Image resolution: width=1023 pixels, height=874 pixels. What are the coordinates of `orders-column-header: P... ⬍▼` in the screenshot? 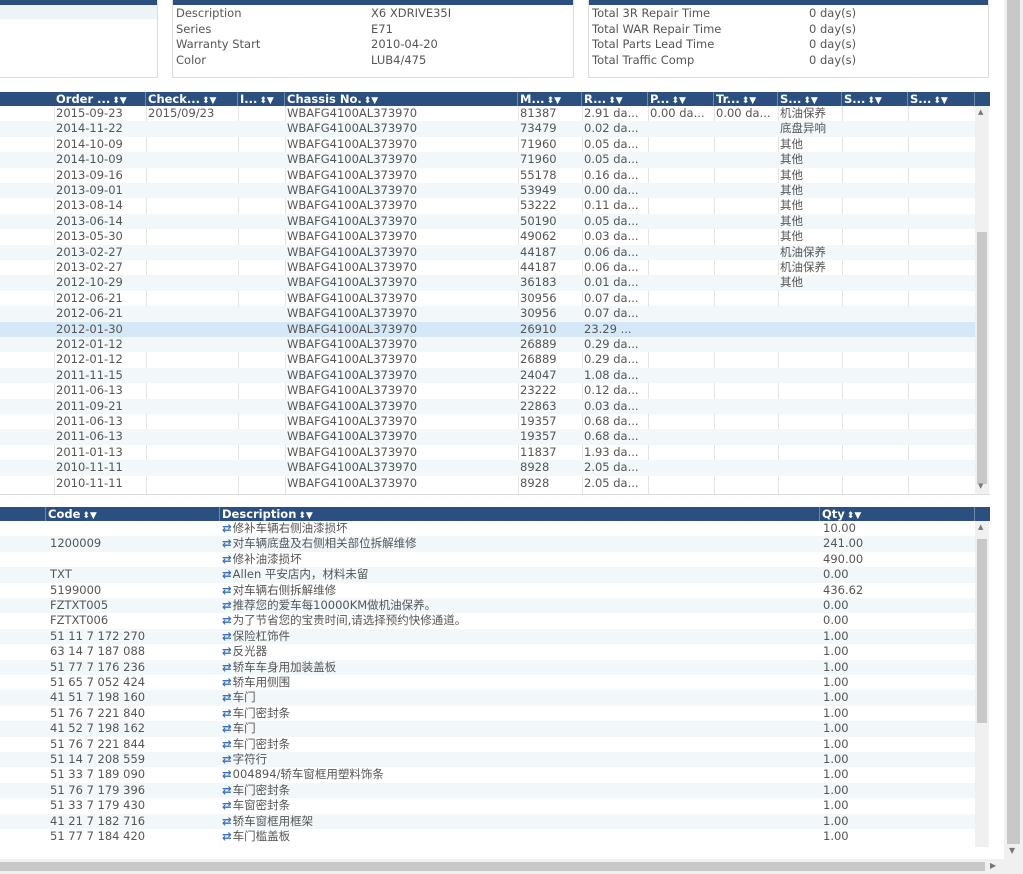 It's located at (681, 99).